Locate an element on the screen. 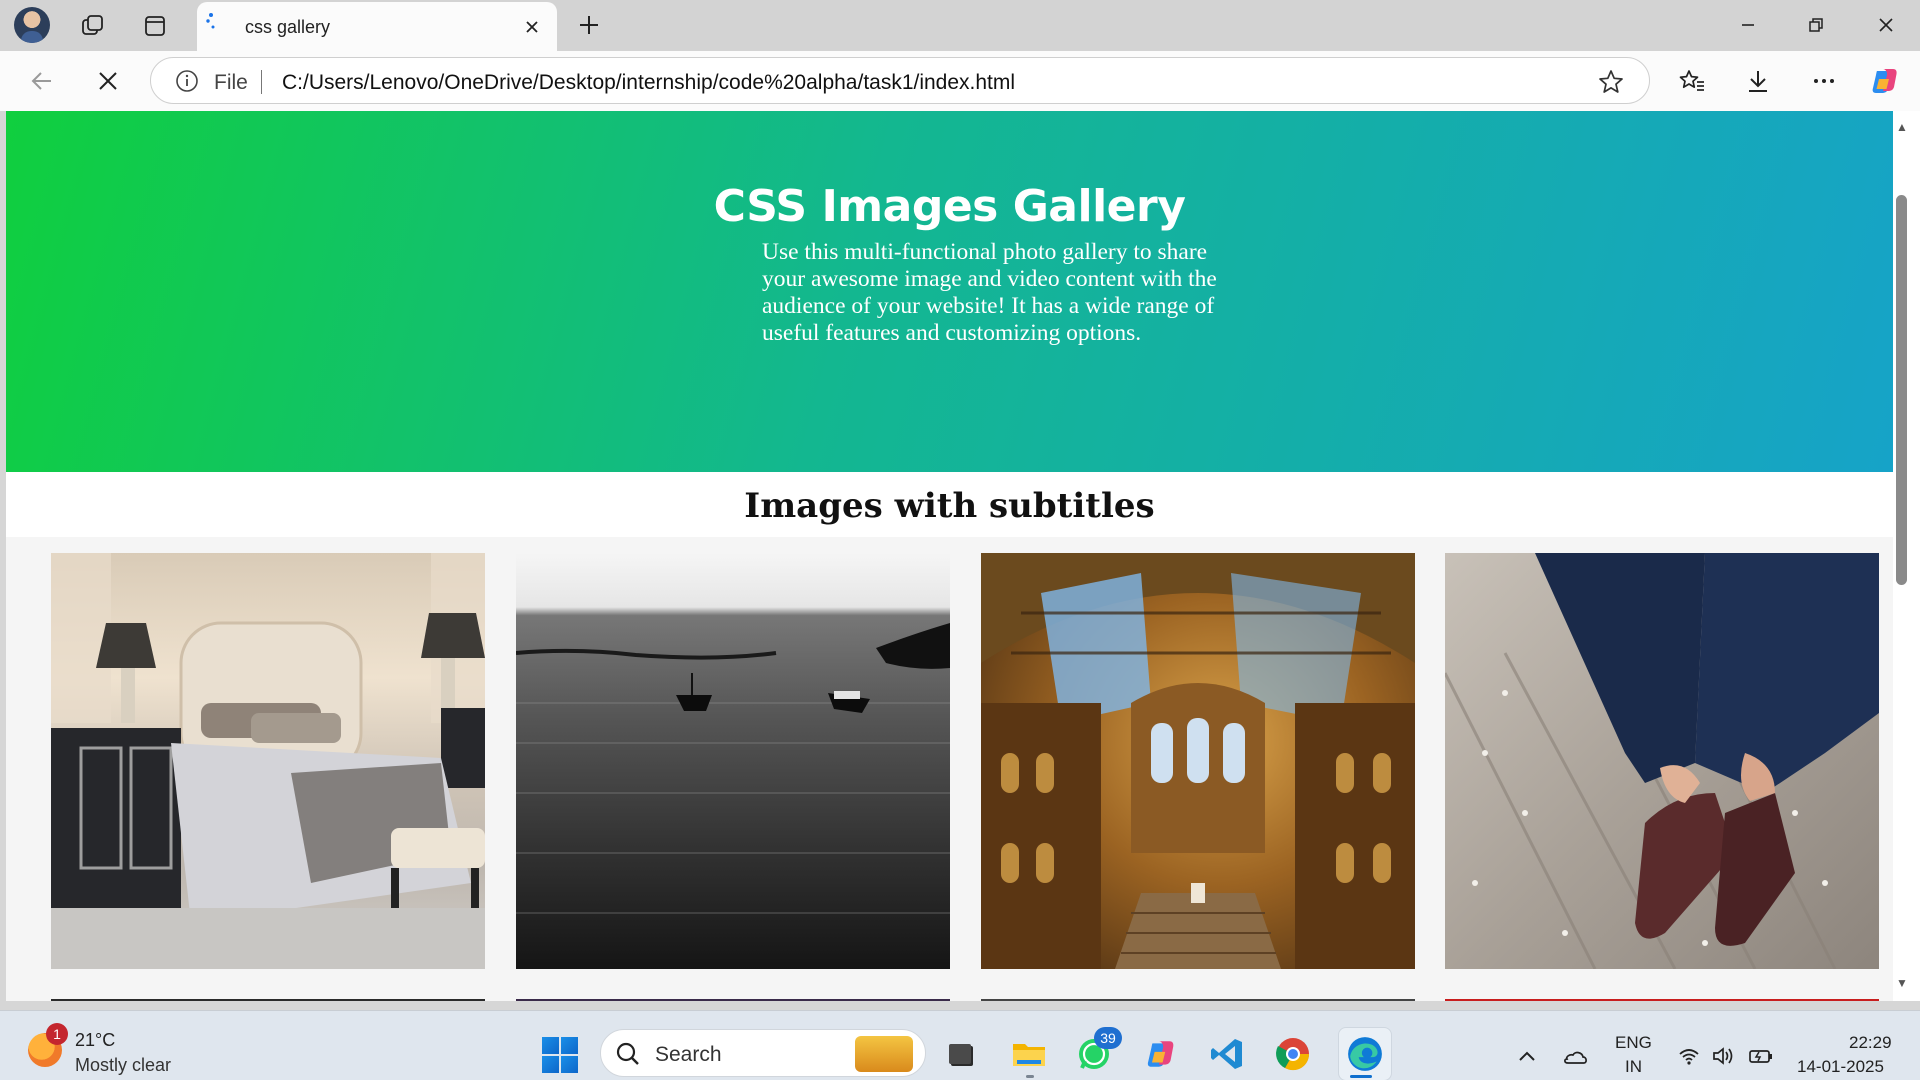  tab-css-gallery: css gallery is located at coordinates (377, 26).